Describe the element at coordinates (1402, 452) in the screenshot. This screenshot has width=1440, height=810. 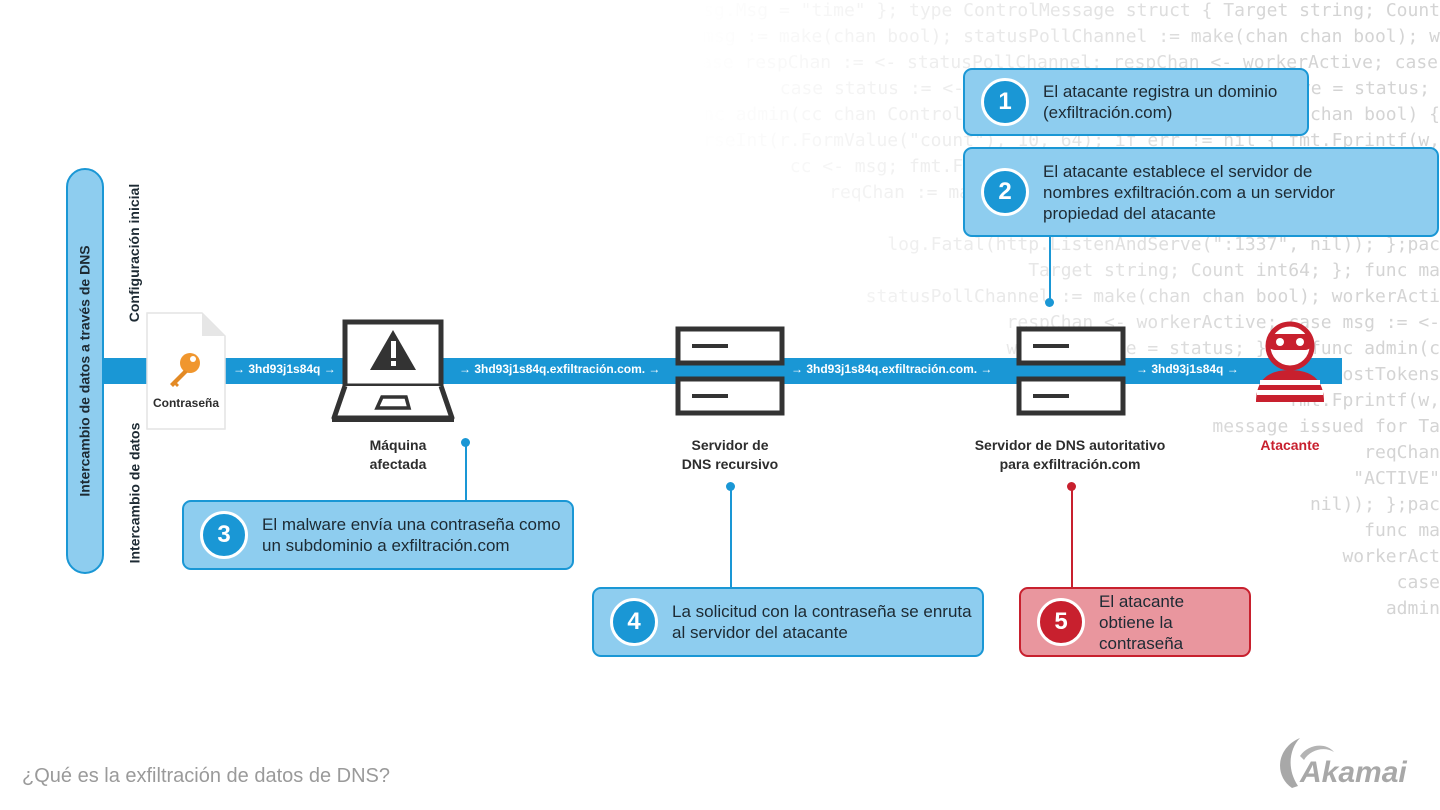
I see `code-line: reqChan` at that location.